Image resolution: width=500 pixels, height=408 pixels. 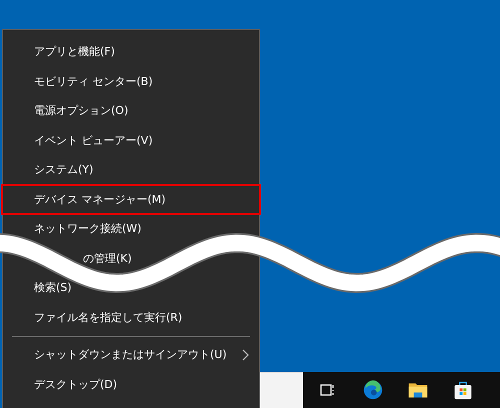 I want to click on menu-item: シャットダウンまたはサインアウト(U), so click(x=131, y=355).